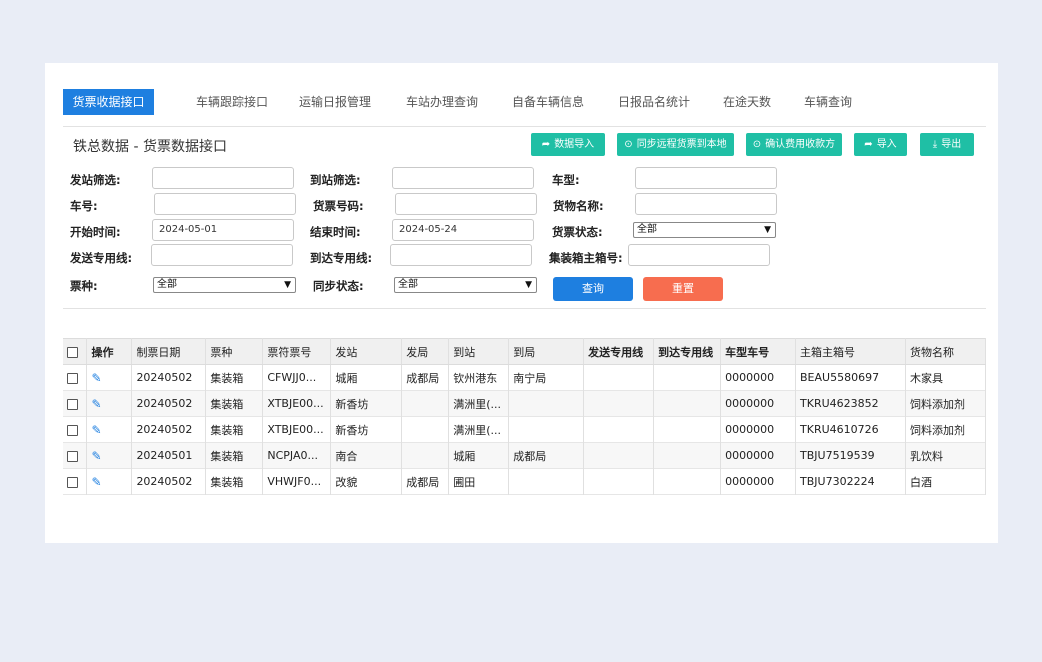 The height and width of the screenshot is (662, 1042). What do you see at coordinates (366, 351) in the screenshot?
I see `header-cell: 发站` at bounding box center [366, 351].